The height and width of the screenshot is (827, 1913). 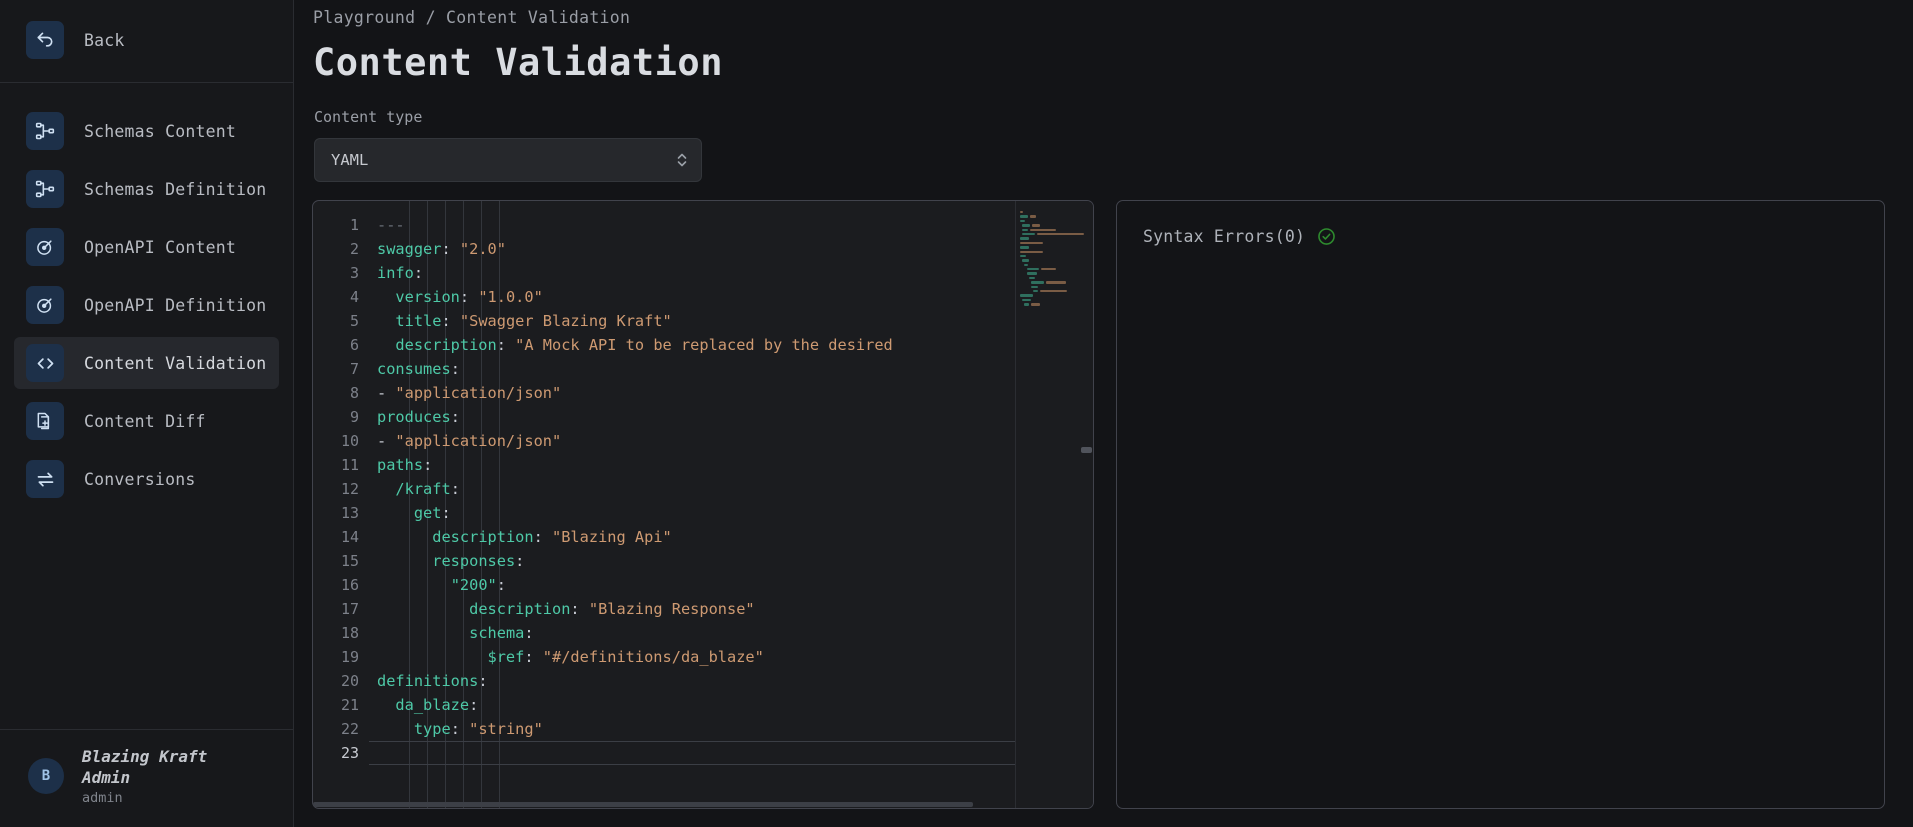 I want to click on syntax-errors-header: Syntax Errors(0), so click(x=1500, y=236).